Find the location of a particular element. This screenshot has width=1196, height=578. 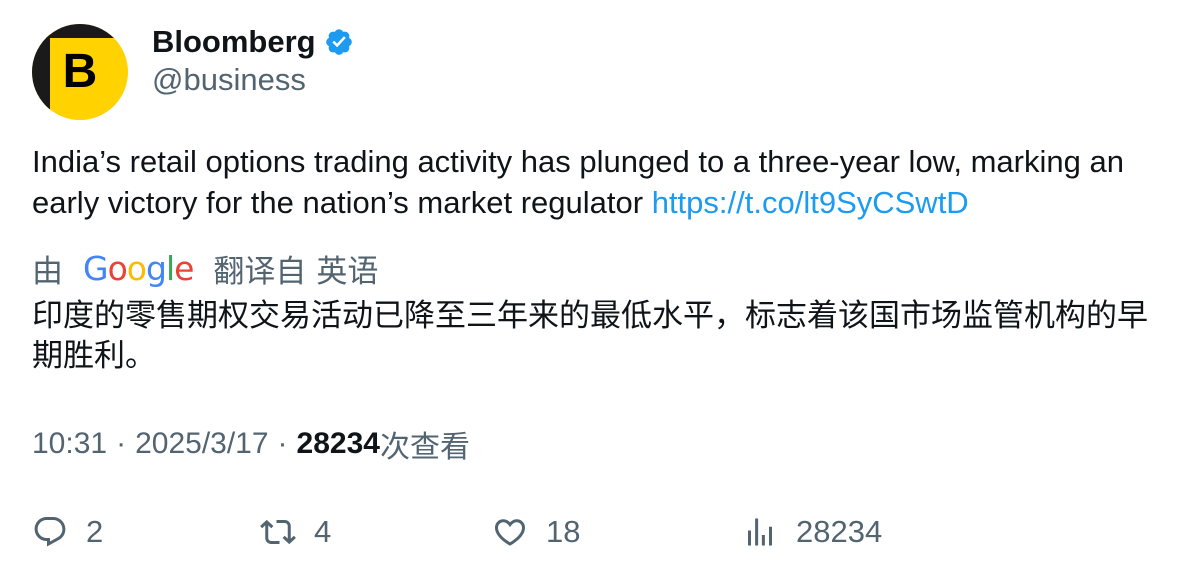

views-button: 28234 is located at coordinates (812, 532).